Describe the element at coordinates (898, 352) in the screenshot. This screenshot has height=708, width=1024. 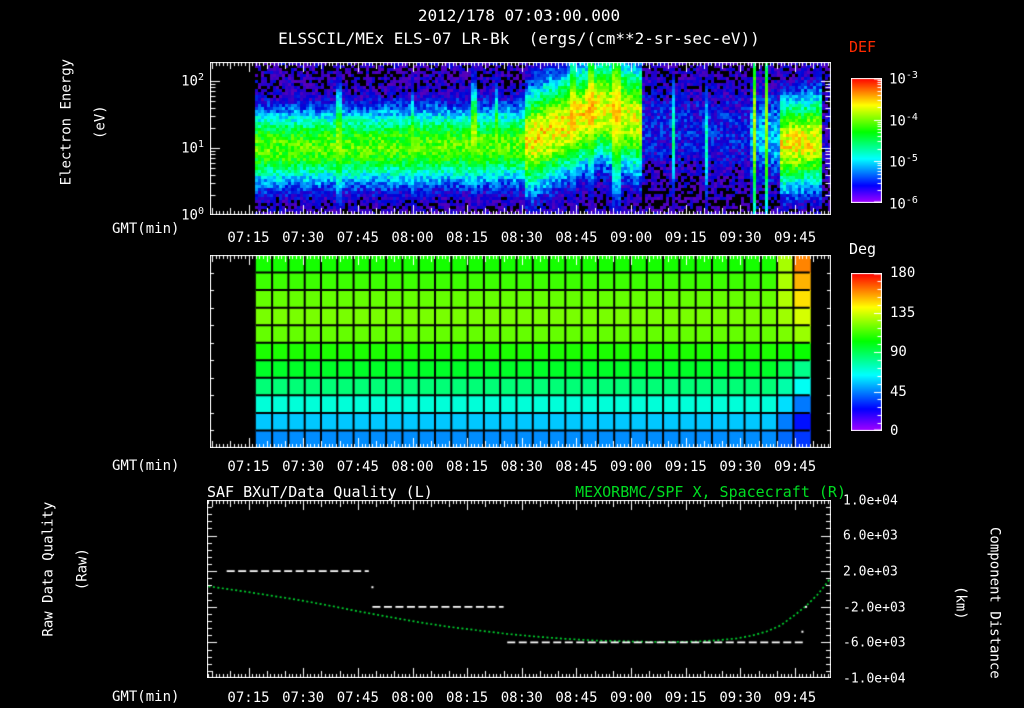
I see `deg-tick-label: 90` at that location.